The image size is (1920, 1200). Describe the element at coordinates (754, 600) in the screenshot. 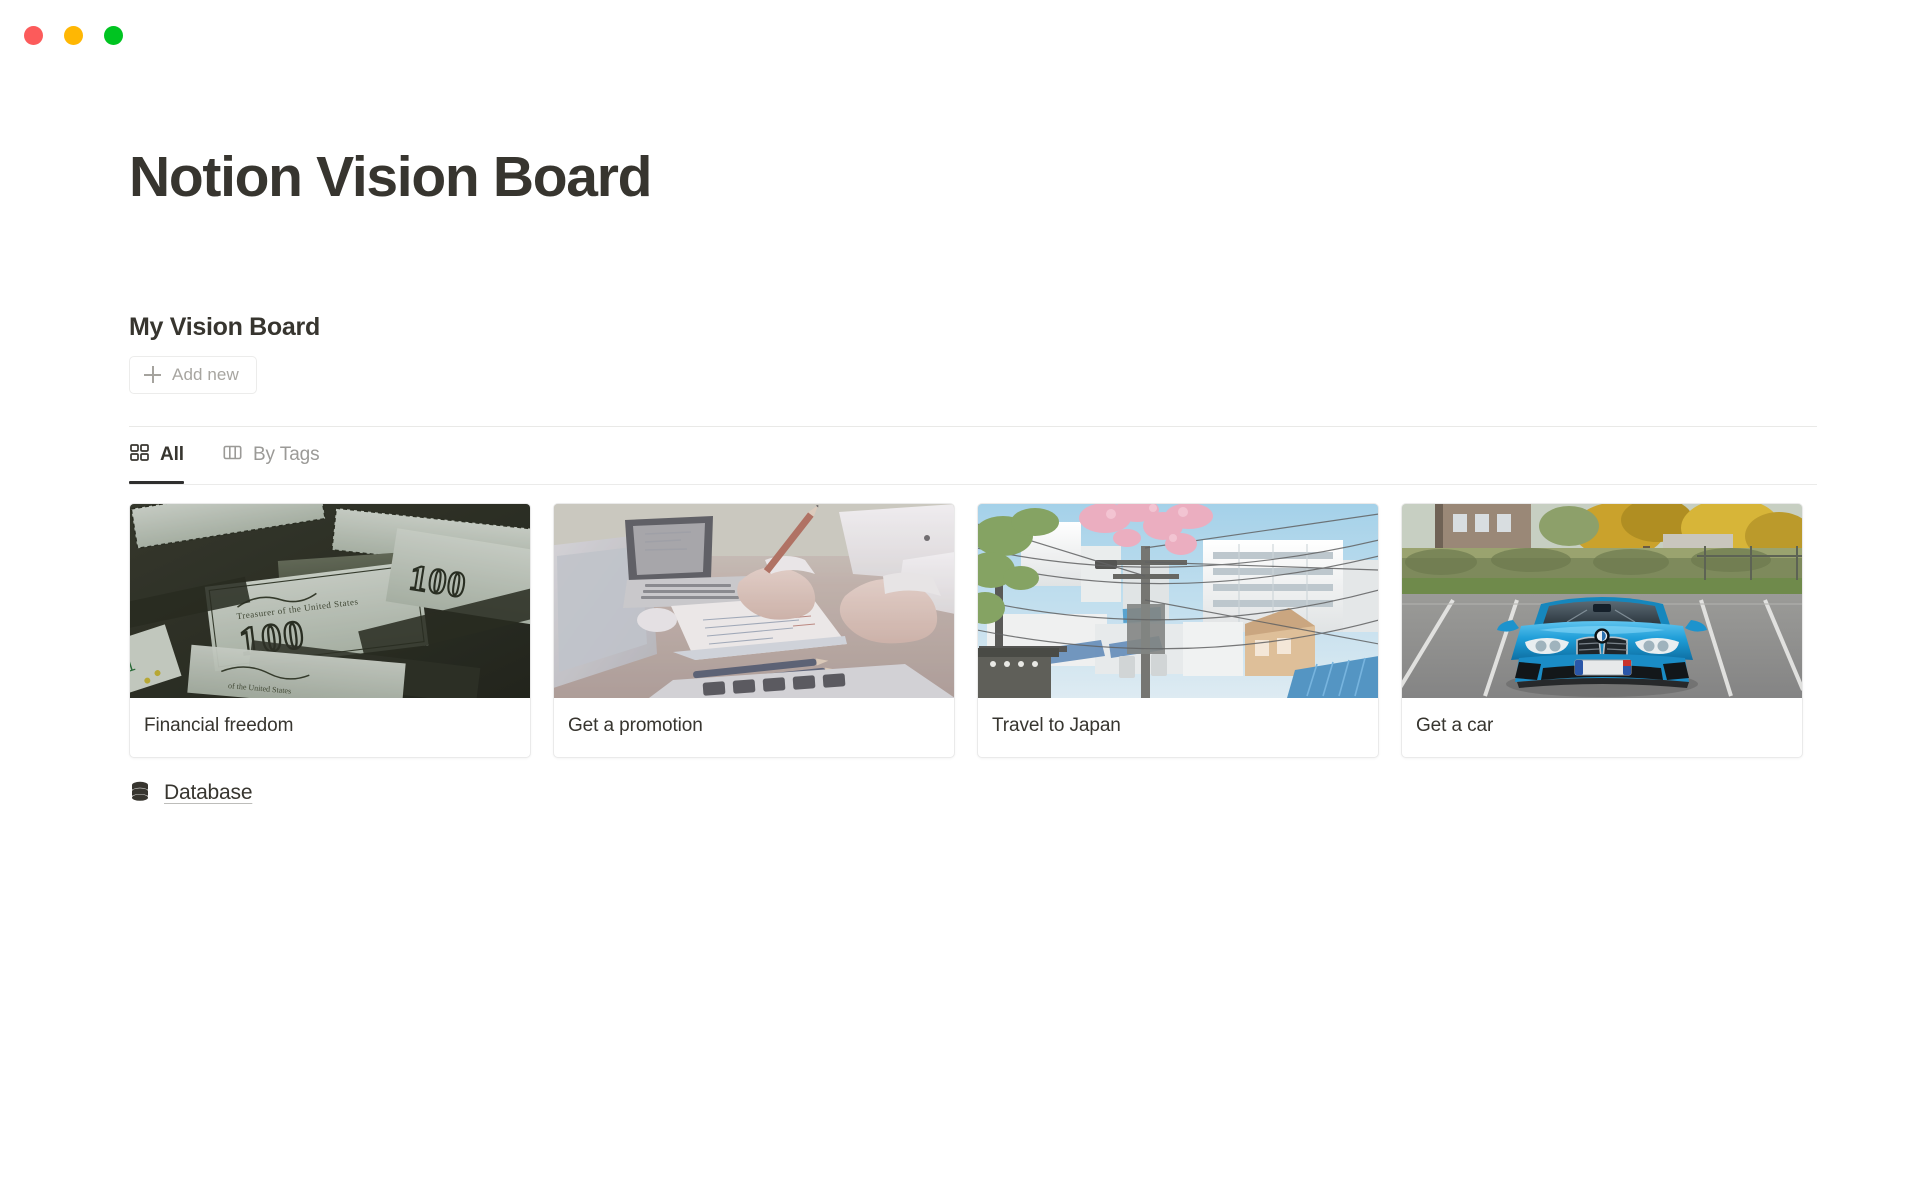

I see `card-image-get-a-promotion` at that location.